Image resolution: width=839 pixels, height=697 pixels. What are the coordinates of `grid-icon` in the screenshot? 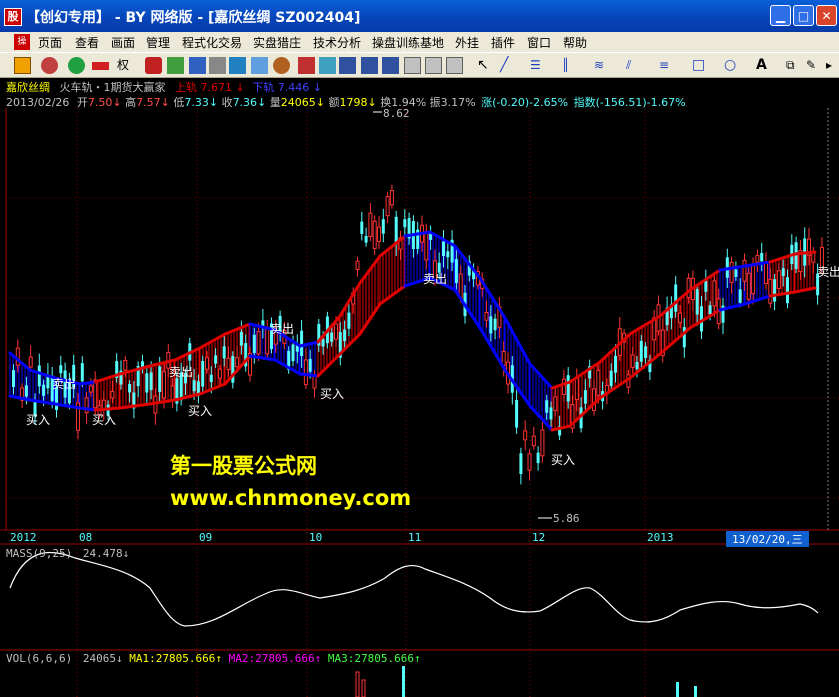 It's located at (175, 65).